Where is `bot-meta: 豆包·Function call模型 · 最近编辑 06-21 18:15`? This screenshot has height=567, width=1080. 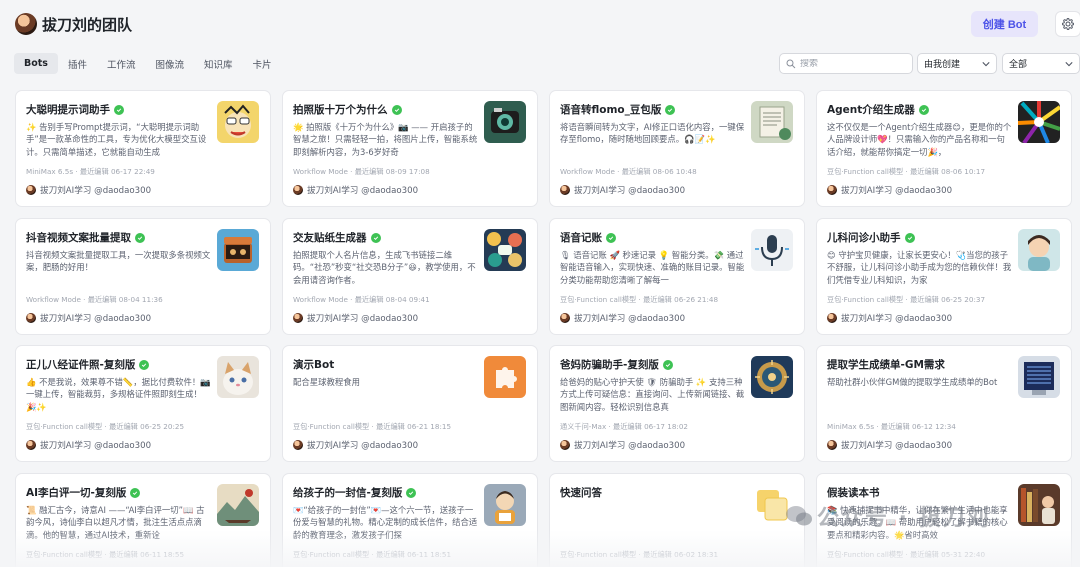
bot-meta: 豆包·Function call模型 · 最近编辑 06-21 18:15 is located at coordinates (372, 426).